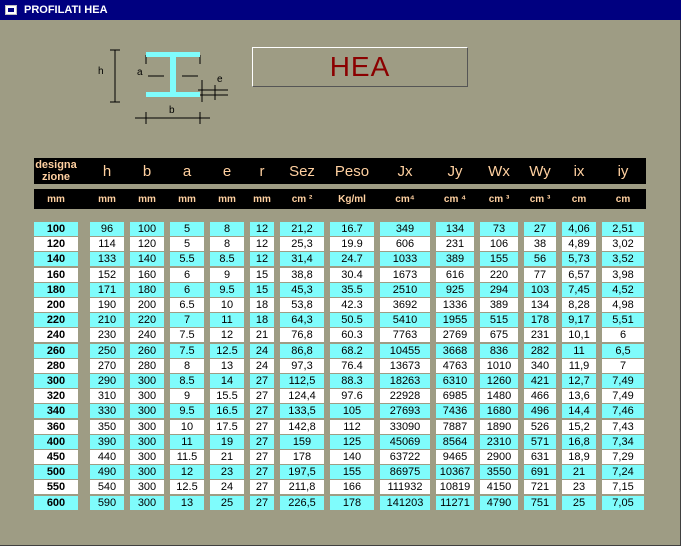 The image size is (681, 546). I want to click on value-cell: 120, so click(147, 244).